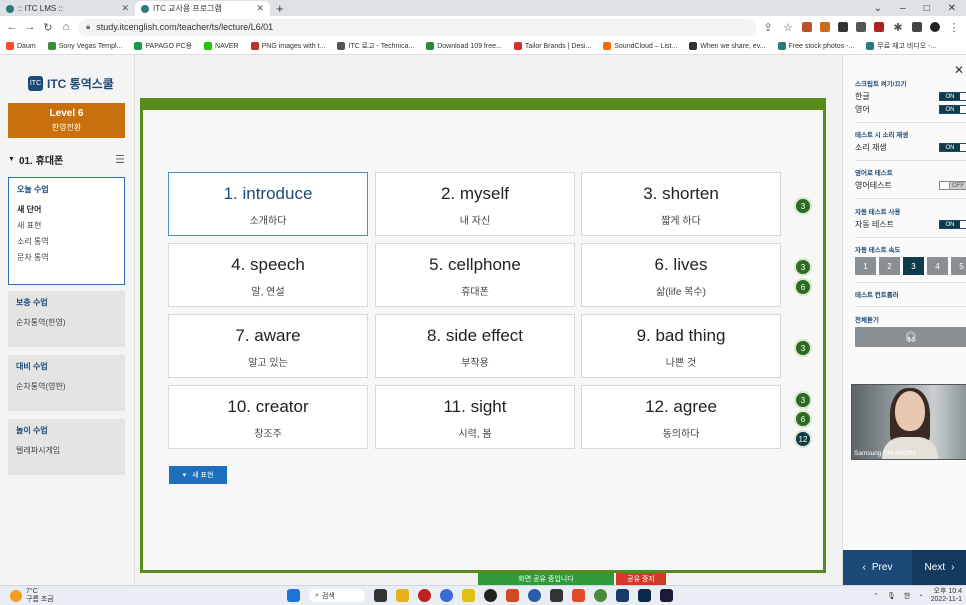  What do you see at coordinates (935, 27) in the screenshot?
I see `avatar` at bounding box center [935, 27].